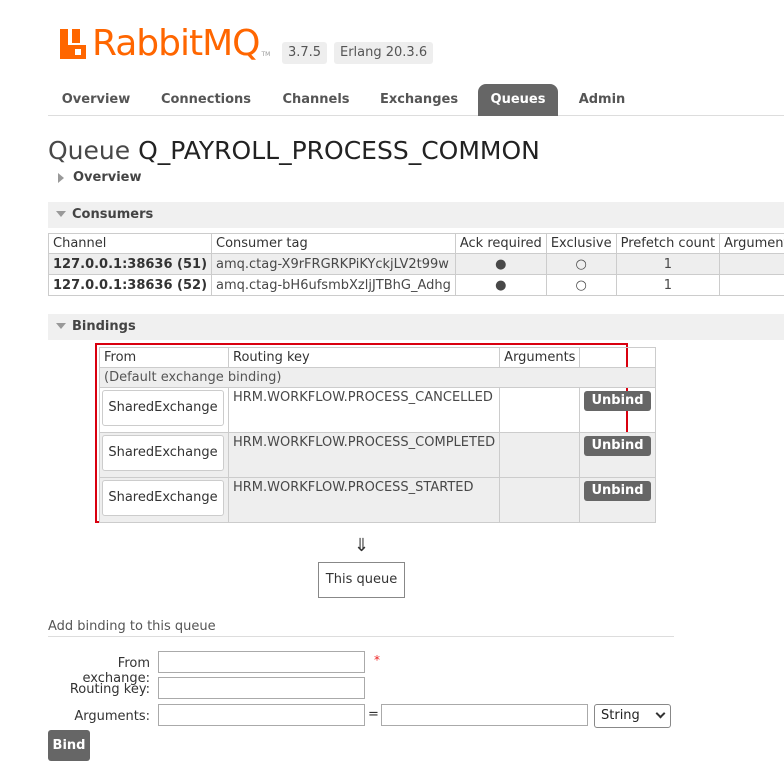 This screenshot has height=769, width=784. I want to click on chevron-down-icon, so click(660, 713).